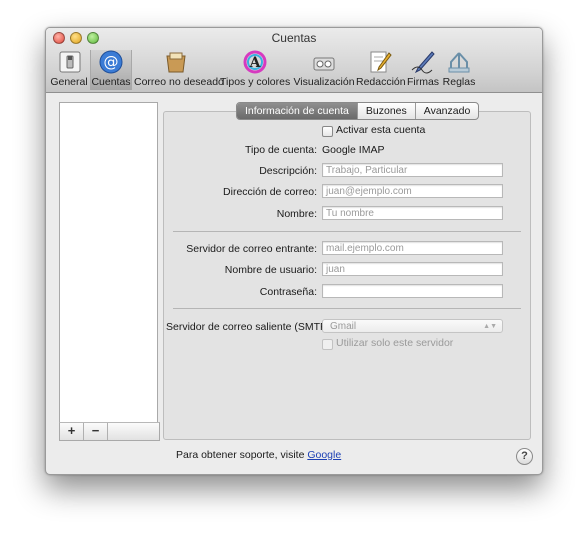 The height and width of the screenshot is (537, 586). What do you see at coordinates (412, 191) in the screenshot?
I see `email-field: juan@ejemplo.com` at bounding box center [412, 191].